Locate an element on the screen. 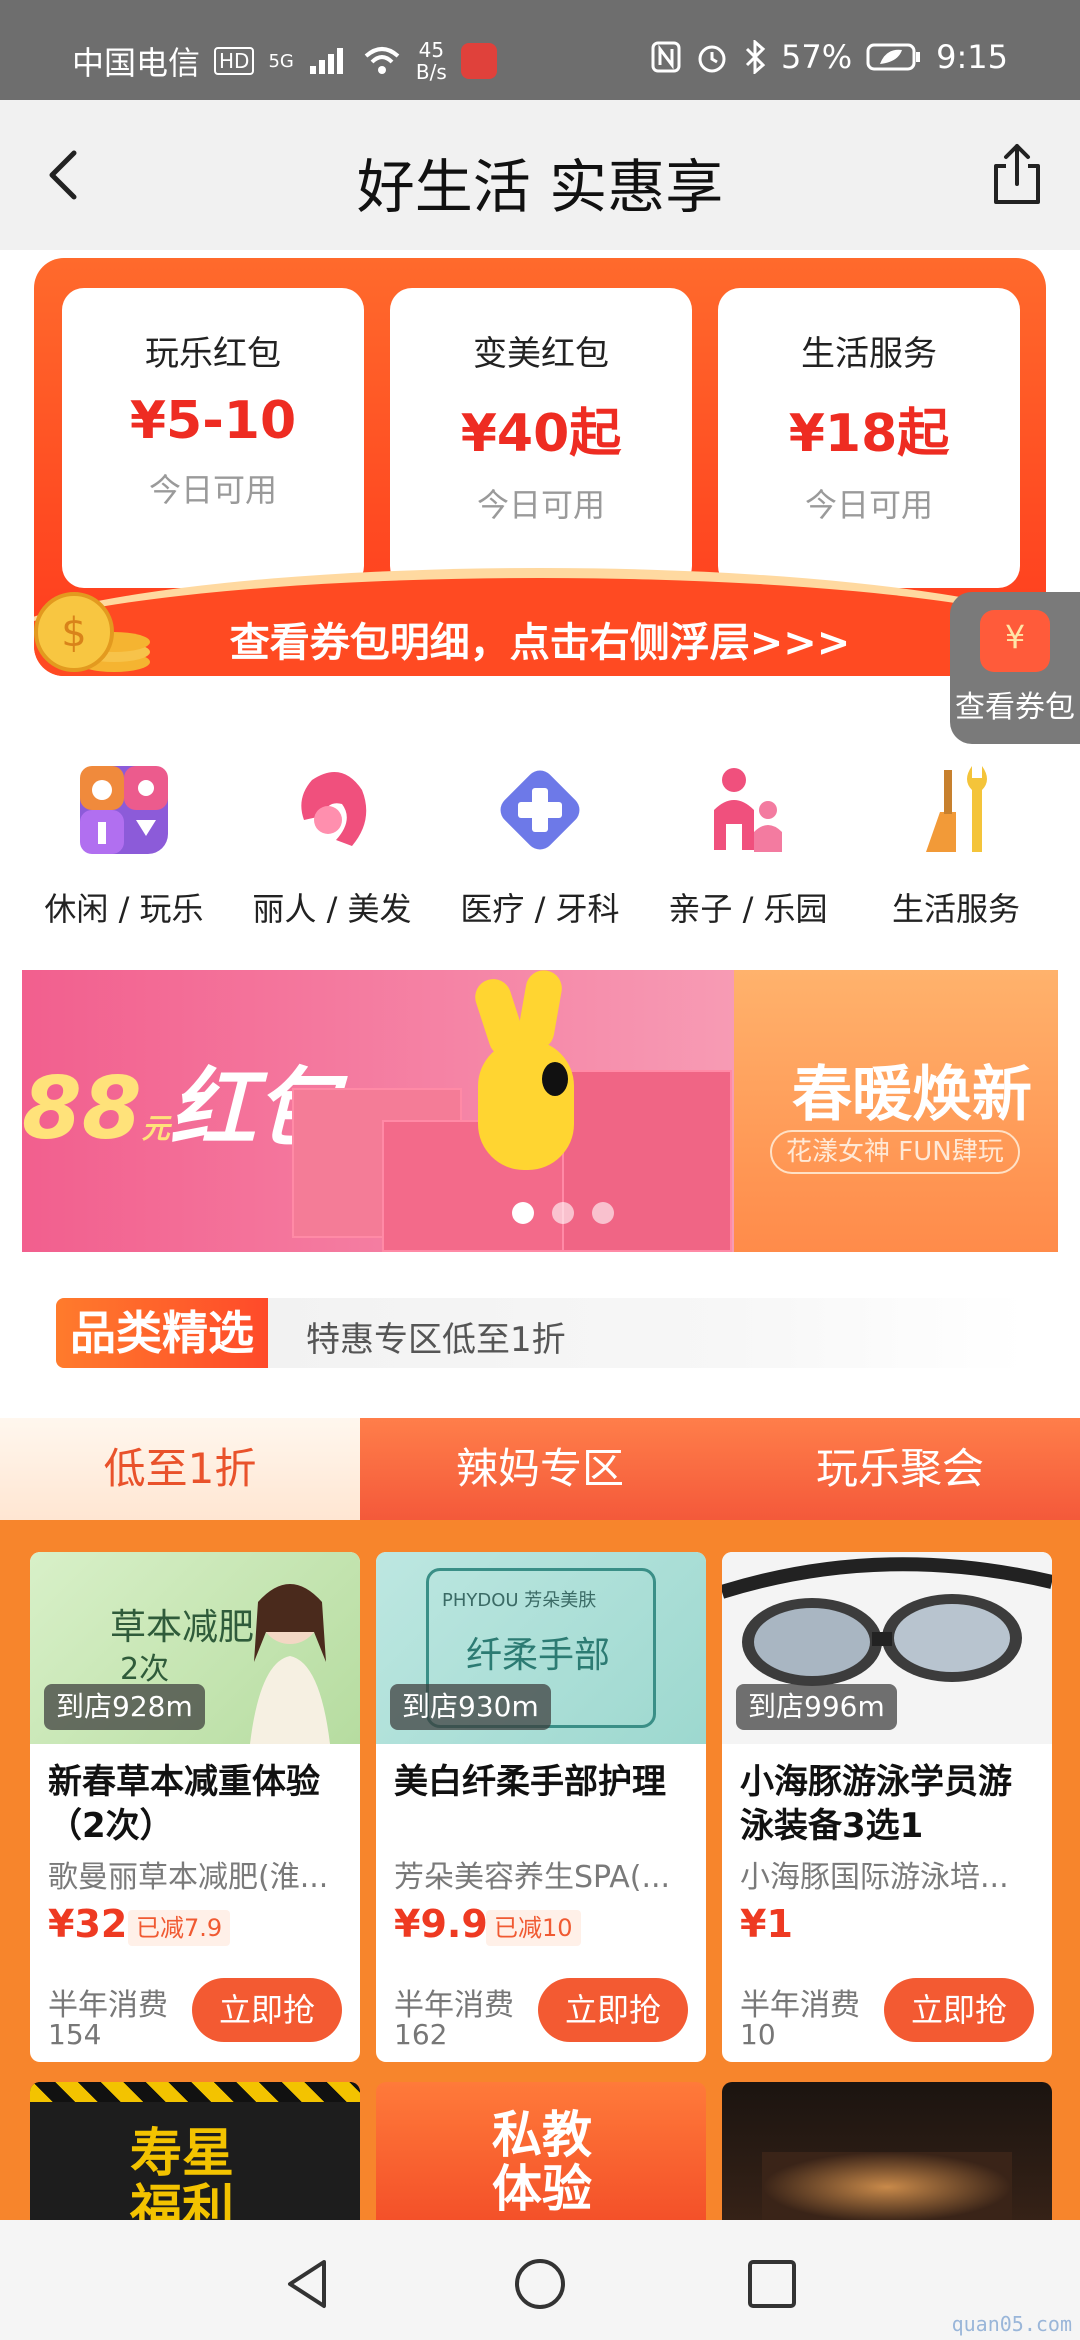  product-title: 新春草本减重体验（2次） is located at coordinates (184, 1804).